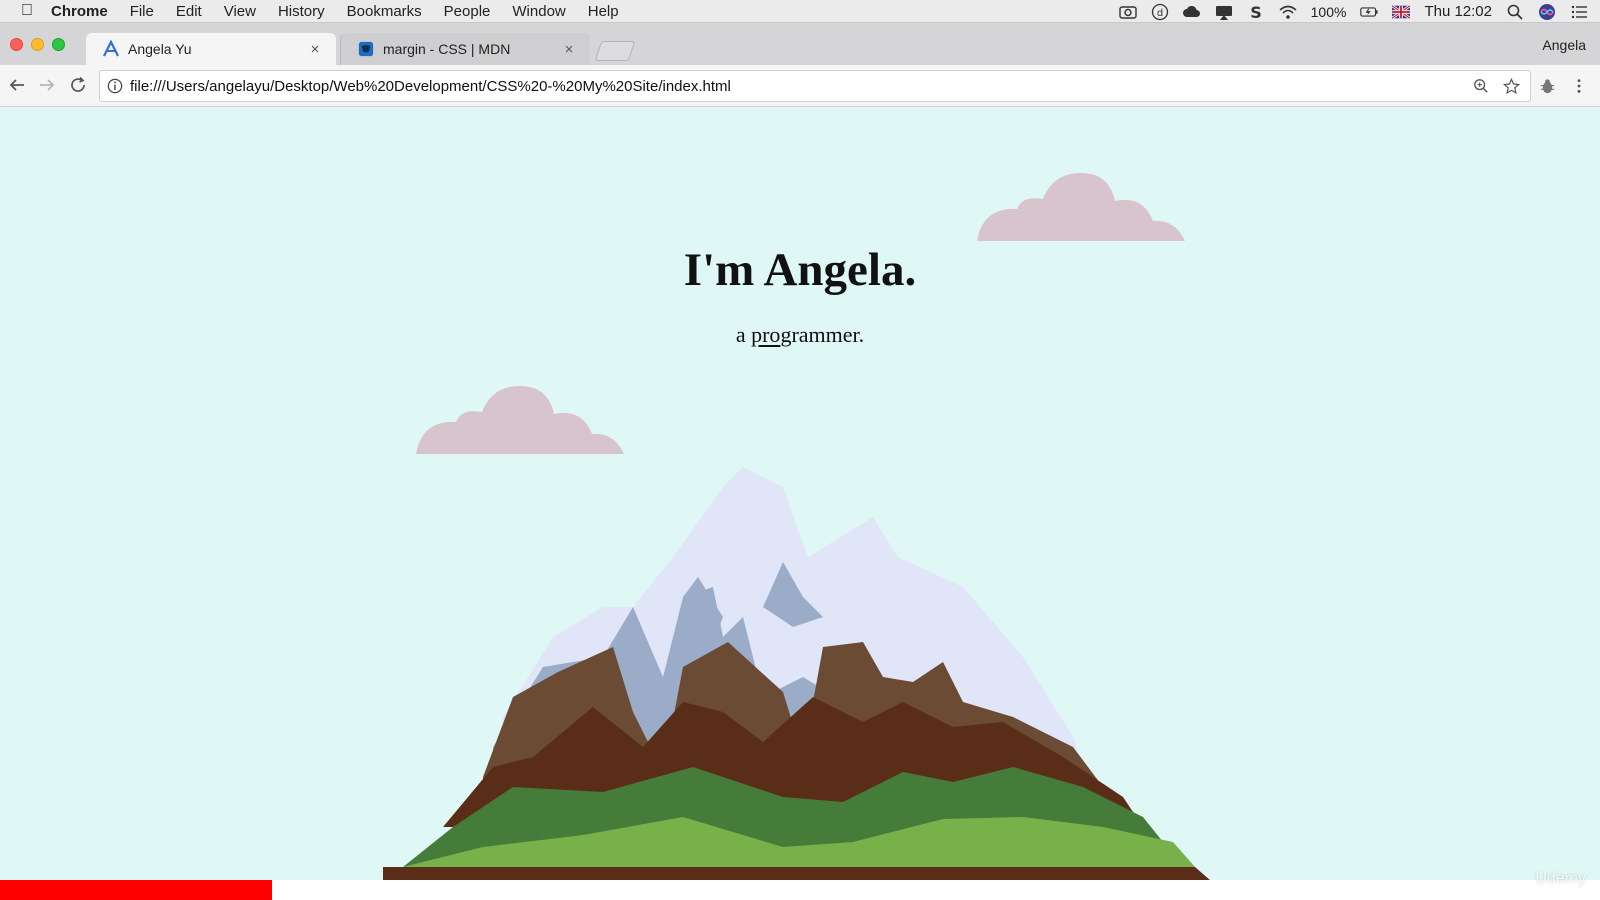 The width and height of the screenshot is (1600, 900). Describe the element at coordinates (211, 49) in the screenshot. I see `tab-angela-yu: Angela Yu ×` at that location.